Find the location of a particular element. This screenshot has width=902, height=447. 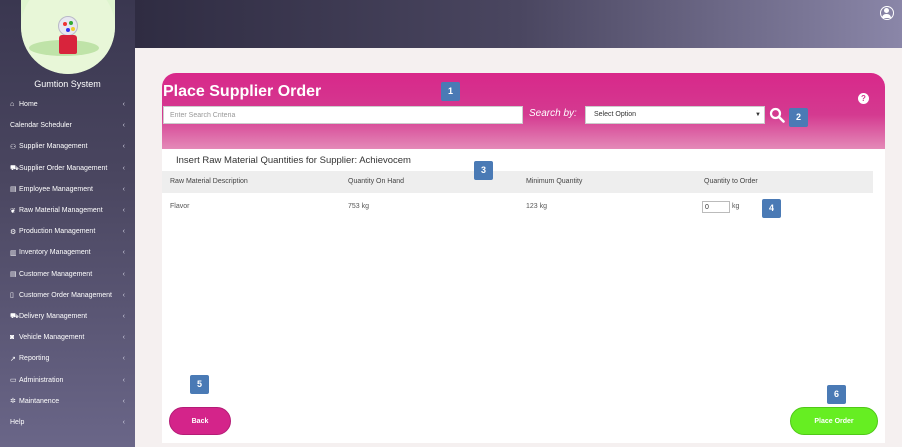

top-bar is located at coordinates (518, 24).